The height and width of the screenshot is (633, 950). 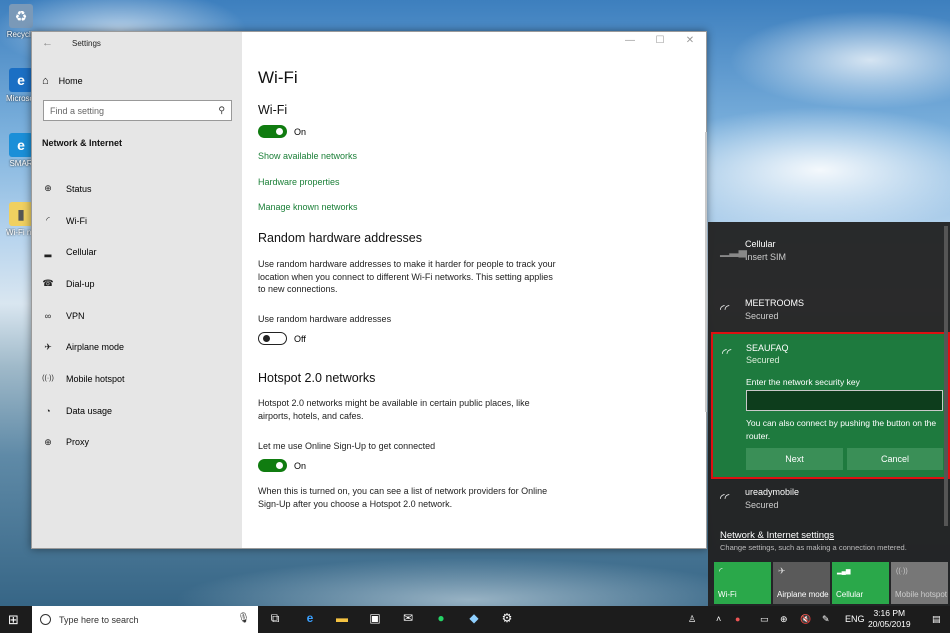 What do you see at coordinates (826, 619) in the screenshot?
I see `pen-icon: ✎` at bounding box center [826, 619].